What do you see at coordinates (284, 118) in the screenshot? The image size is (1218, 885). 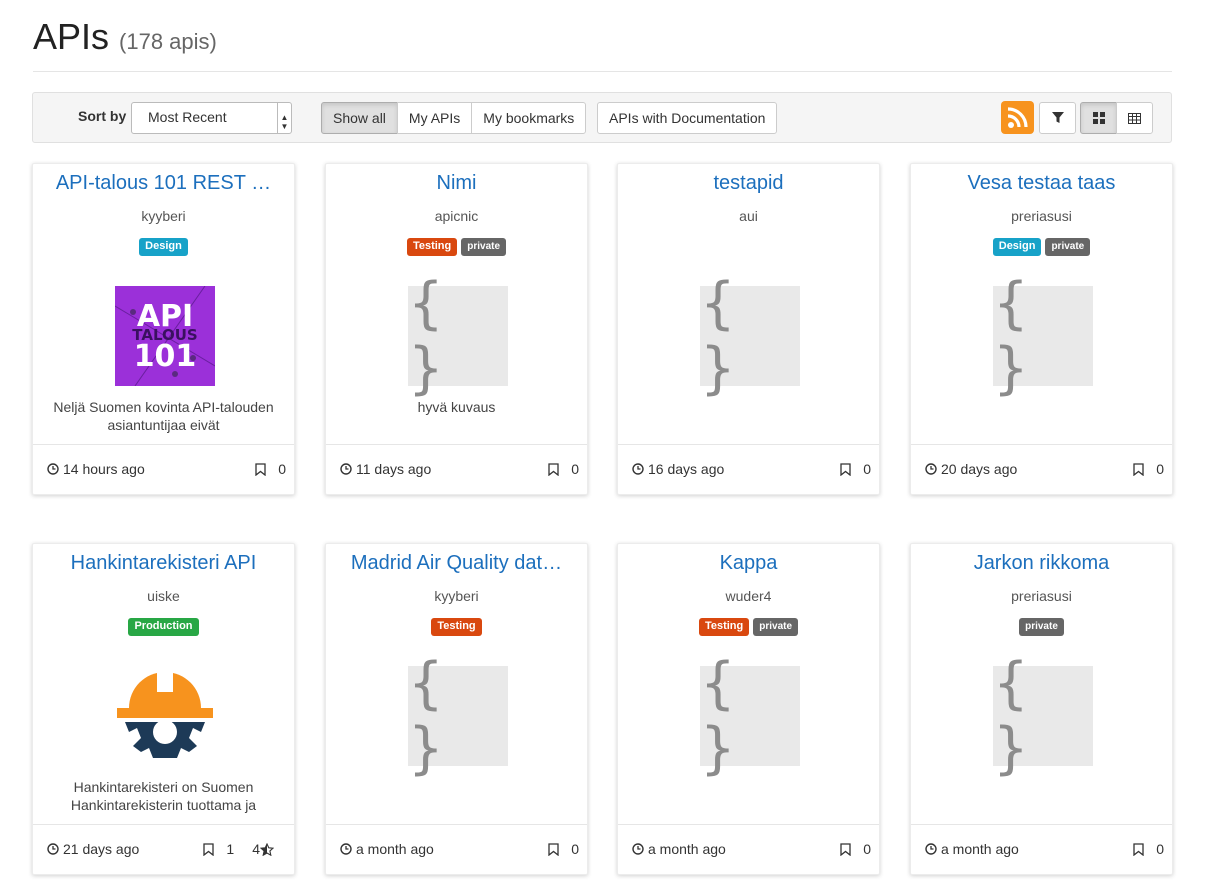 I see `select-arrows-icon: ▲ ▼` at bounding box center [284, 118].